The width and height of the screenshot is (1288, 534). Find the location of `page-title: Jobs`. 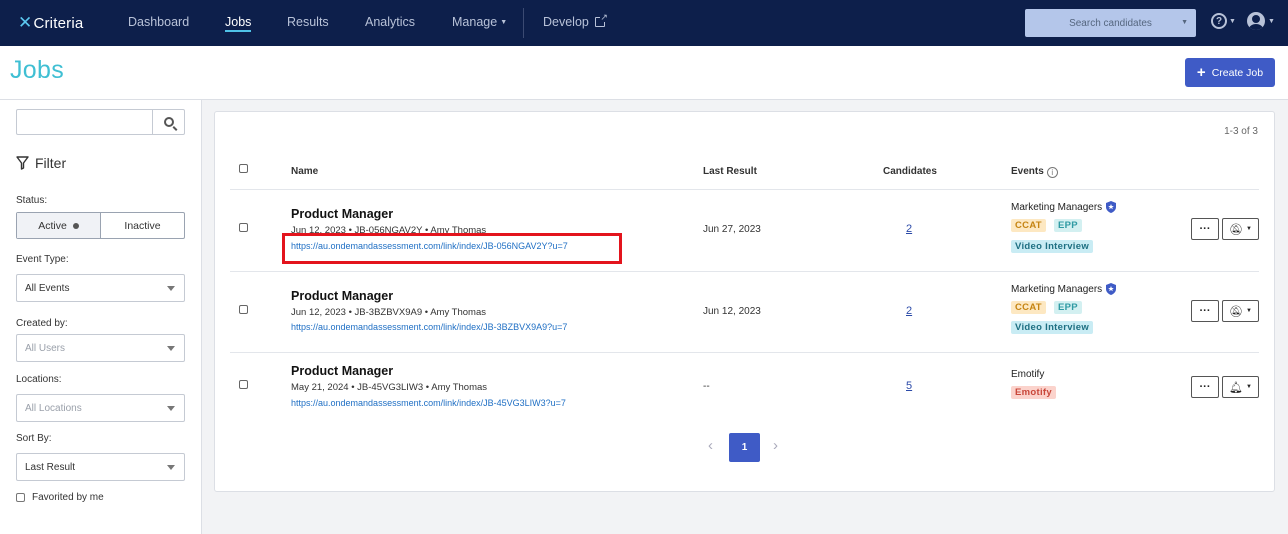

page-title: Jobs is located at coordinates (37, 70).